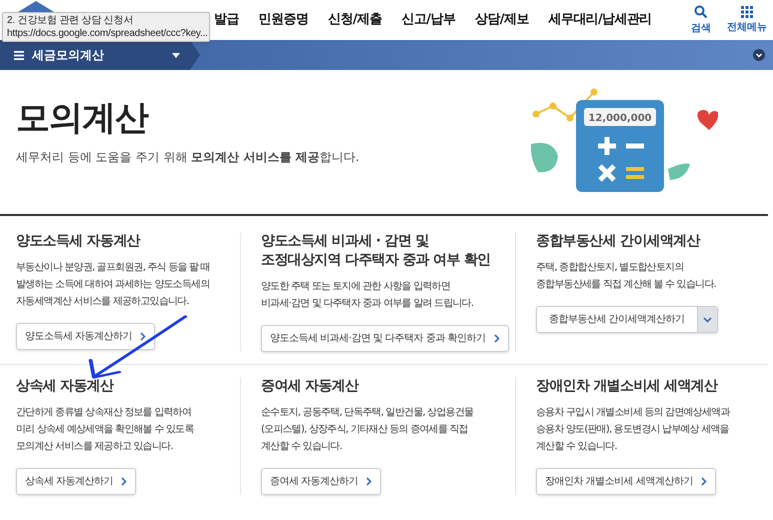 This screenshot has width=773, height=520. I want to click on card-description: 간단하게 종류별 상속재산 정보를 입력하여 미리 상속세 예상세액을 확인해볼 수 있도록 모의계산 서비스를 제공하고 있습니다., so click(105, 430).